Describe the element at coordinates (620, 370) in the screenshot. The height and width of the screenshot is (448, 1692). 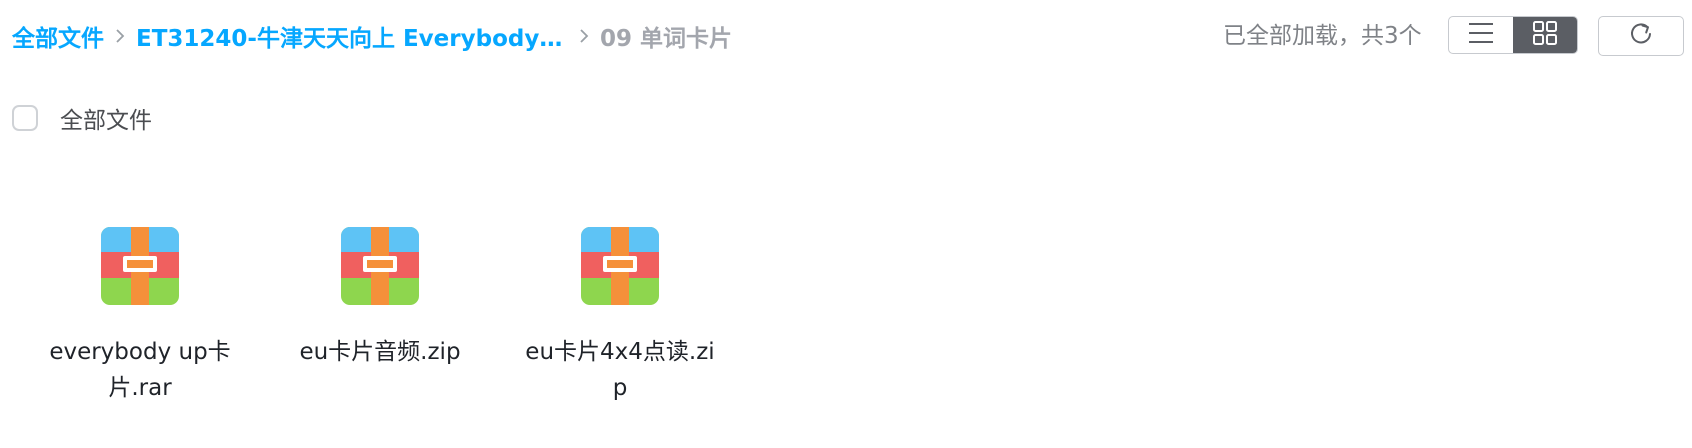
I see `file-name: eu卡片4x4点读.zip` at that location.